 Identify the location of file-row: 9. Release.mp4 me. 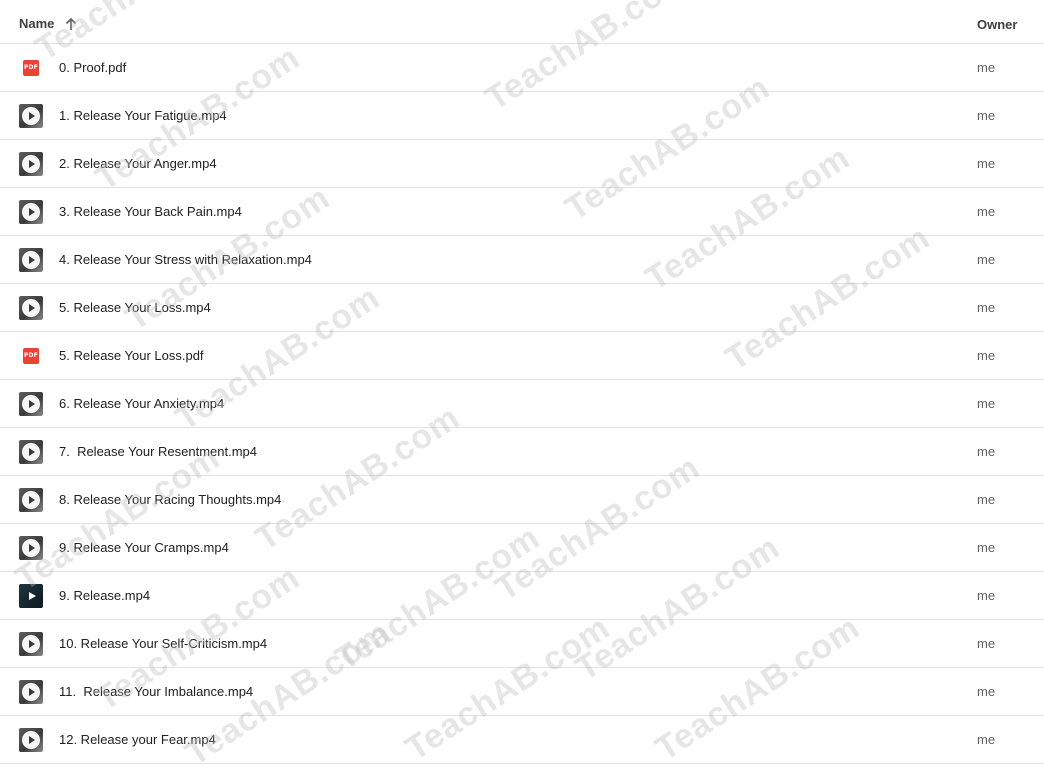
(522, 596).